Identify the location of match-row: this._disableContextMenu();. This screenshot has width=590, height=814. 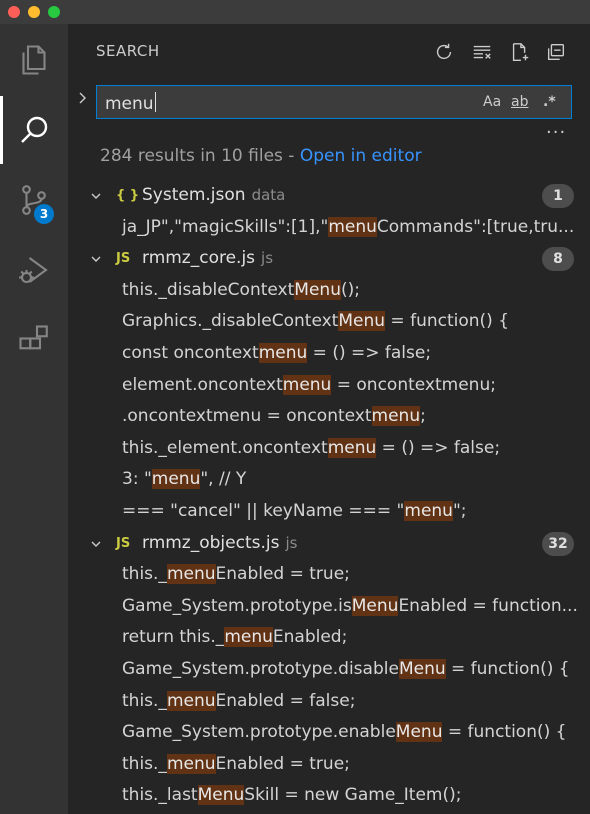
(329, 291).